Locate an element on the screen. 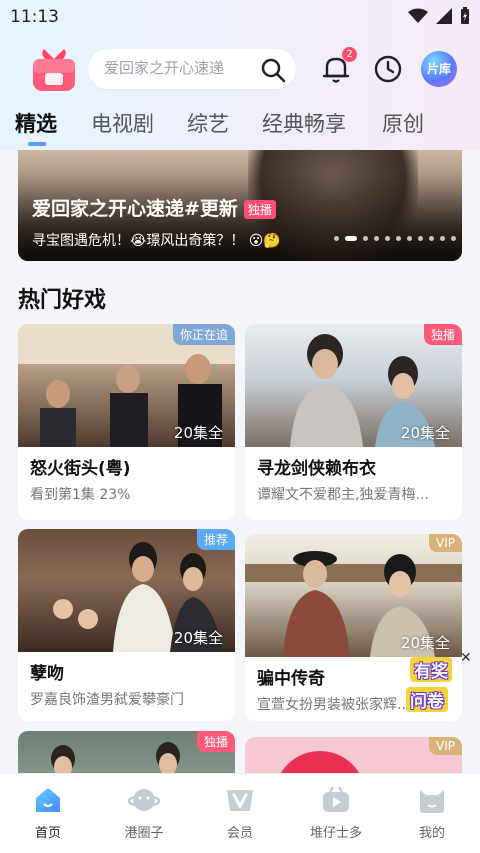 Image resolution: width=480 pixels, height=853 pixels. status-bar: 11:13 is located at coordinates (240, 17).